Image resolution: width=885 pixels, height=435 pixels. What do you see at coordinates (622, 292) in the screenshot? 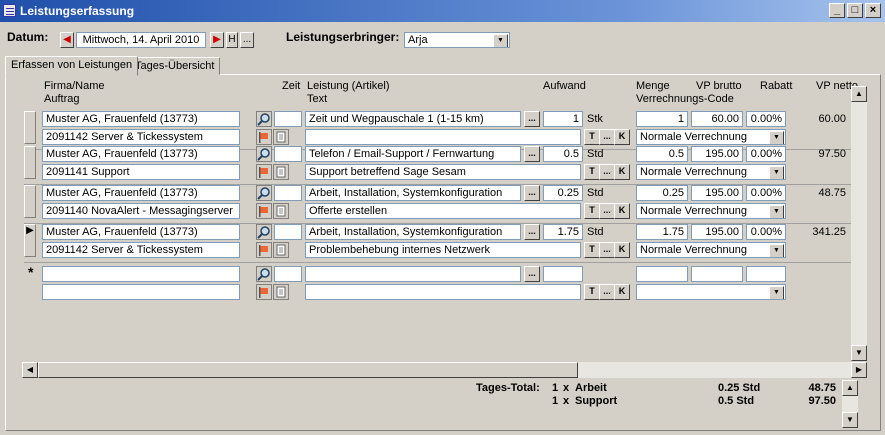
I see `new-text-k-button: K` at bounding box center [622, 292].